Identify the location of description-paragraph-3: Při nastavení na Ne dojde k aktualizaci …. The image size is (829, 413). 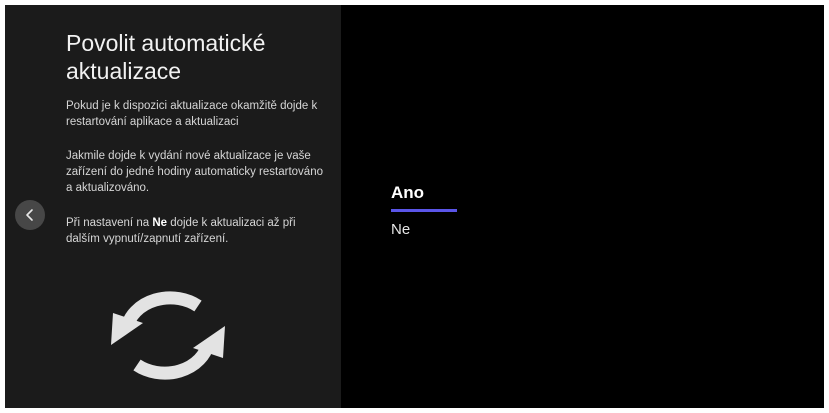
(197, 231).